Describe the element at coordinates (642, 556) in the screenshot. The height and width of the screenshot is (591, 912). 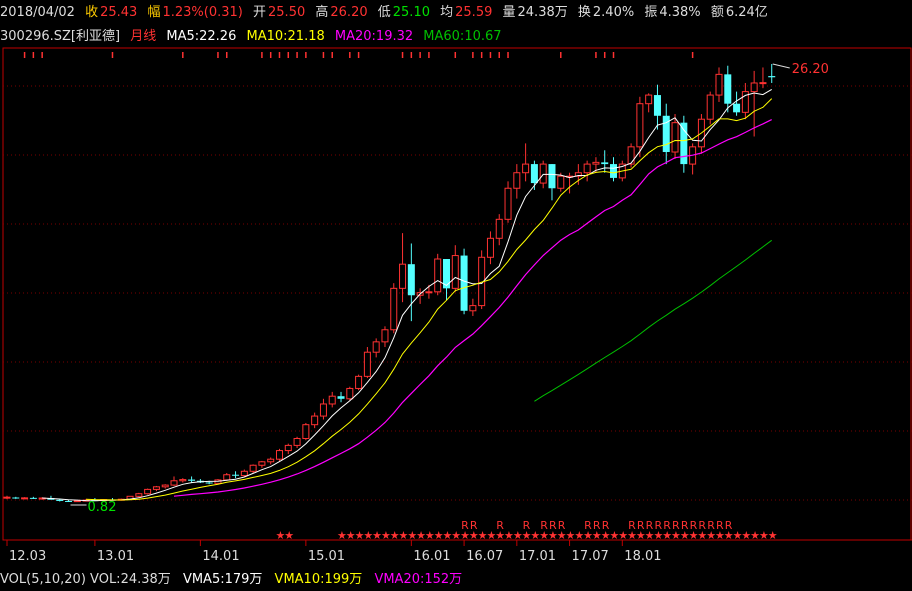
I see `x-tick-label: 18.01` at that location.